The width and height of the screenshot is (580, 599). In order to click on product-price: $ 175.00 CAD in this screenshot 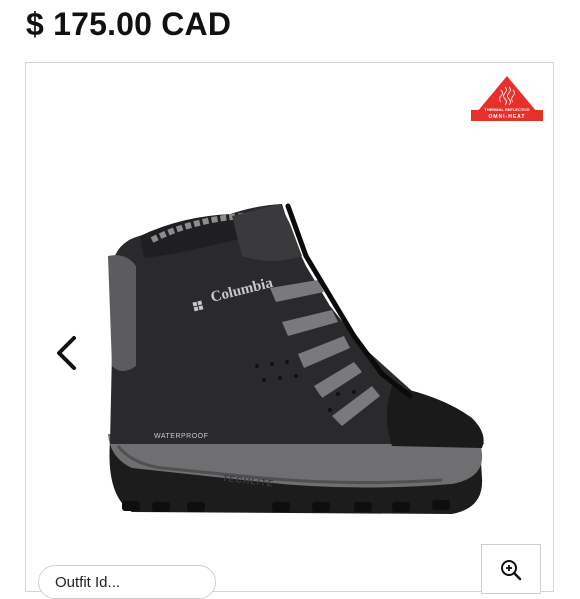, I will do `click(129, 24)`.